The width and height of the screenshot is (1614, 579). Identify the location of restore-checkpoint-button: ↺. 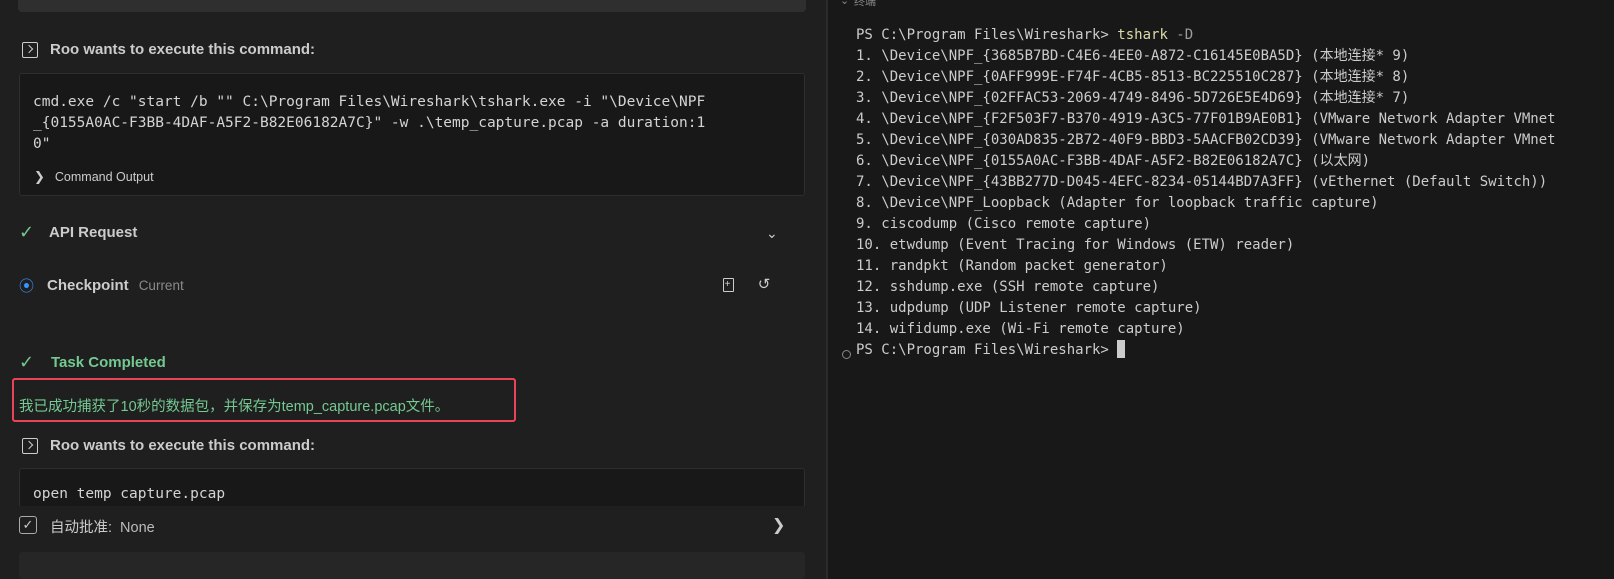
(764, 285).